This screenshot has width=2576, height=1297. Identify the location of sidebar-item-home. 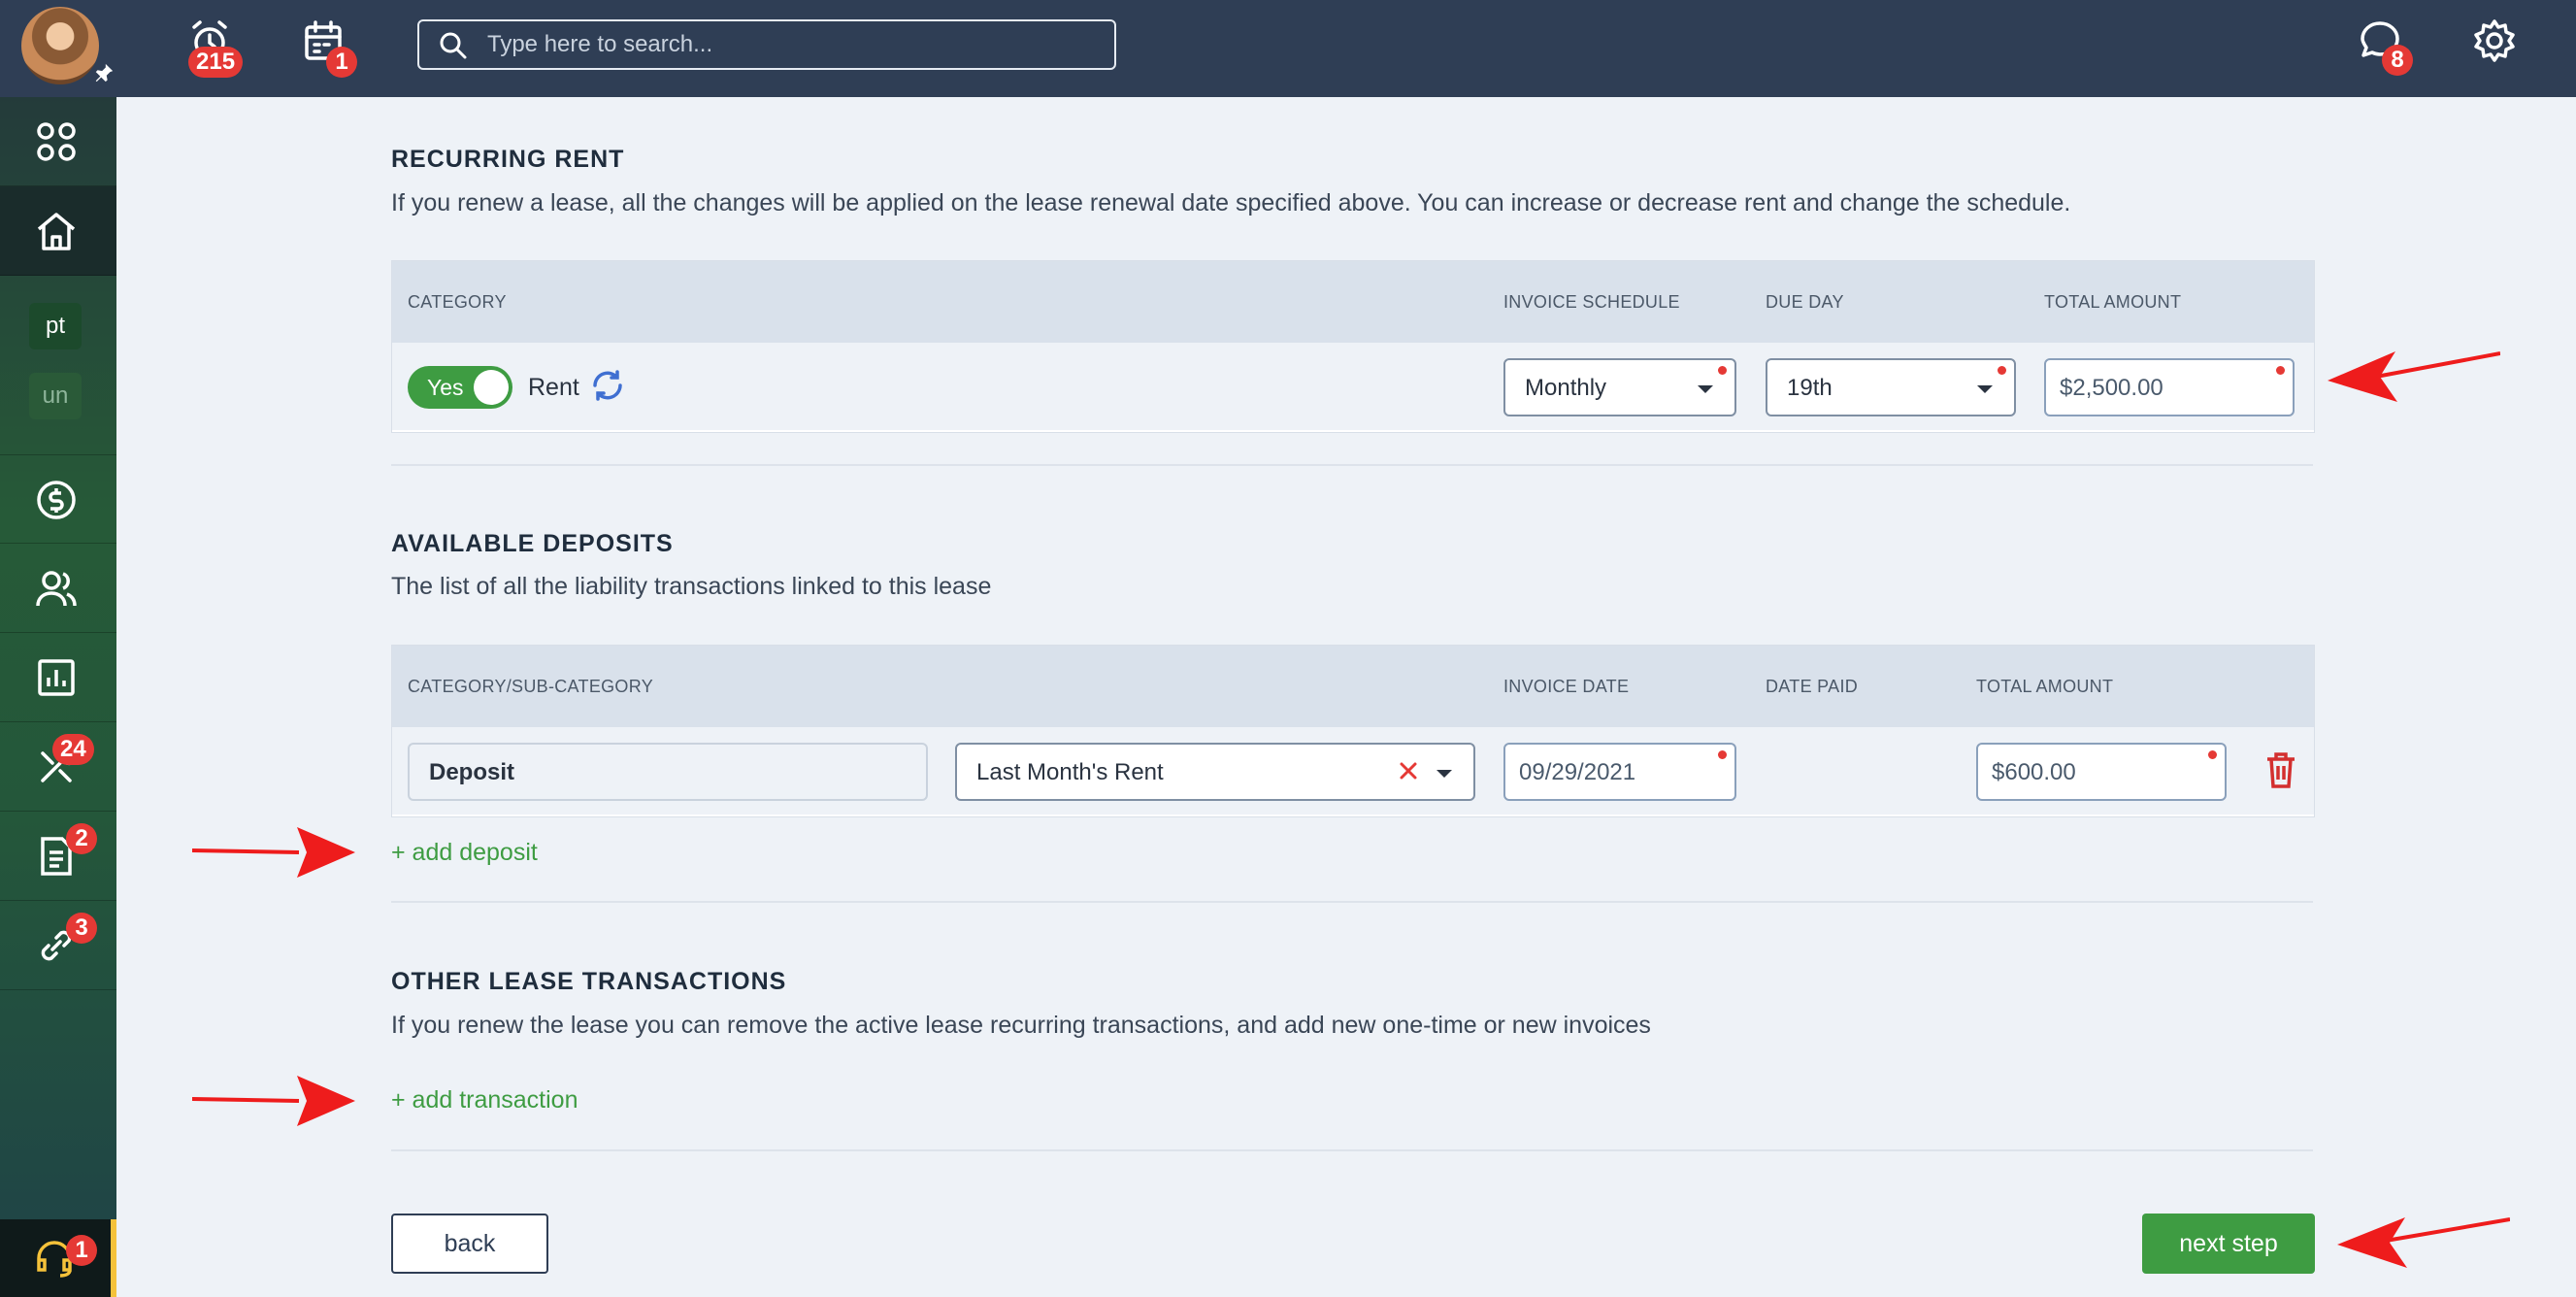
(58, 231).